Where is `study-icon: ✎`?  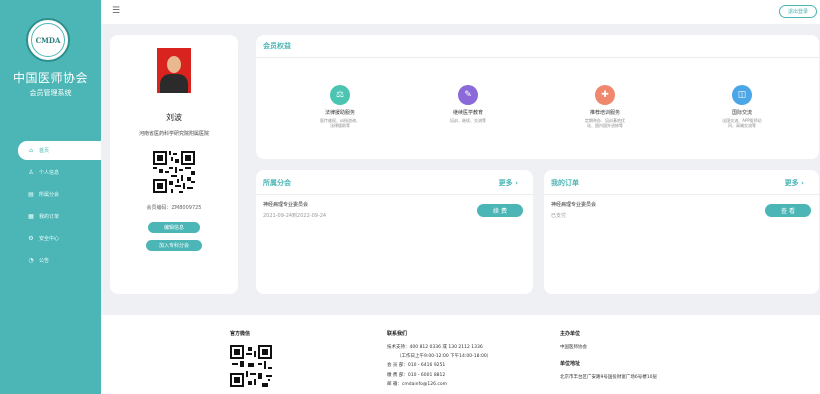 study-icon: ✎ is located at coordinates (468, 95).